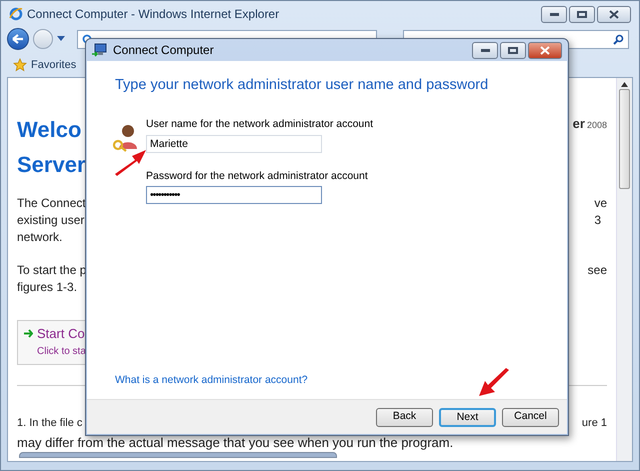 This screenshot has width=640, height=471. What do you see at coordinates (47, 287) in the screenshot?
I see `paragraph-text: figures 1-3.` at bounding box center [47, 287].